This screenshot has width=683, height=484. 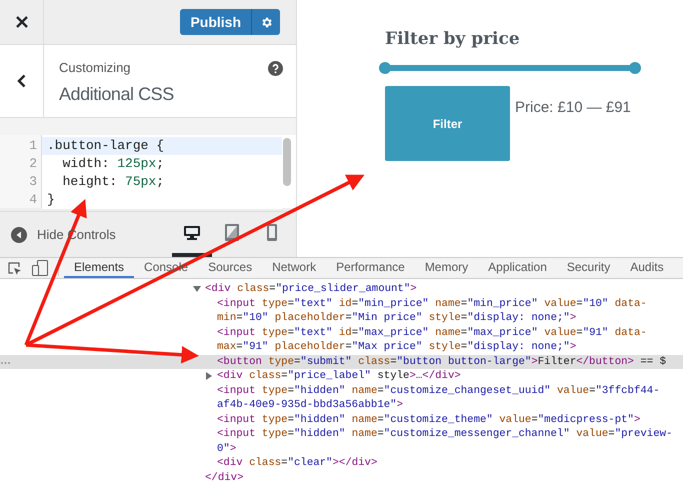 What do you see at coordinates (573, 107) in the screenshot?
I see `price-label: Price: £10 — £91` at bounding box center [573, 107].